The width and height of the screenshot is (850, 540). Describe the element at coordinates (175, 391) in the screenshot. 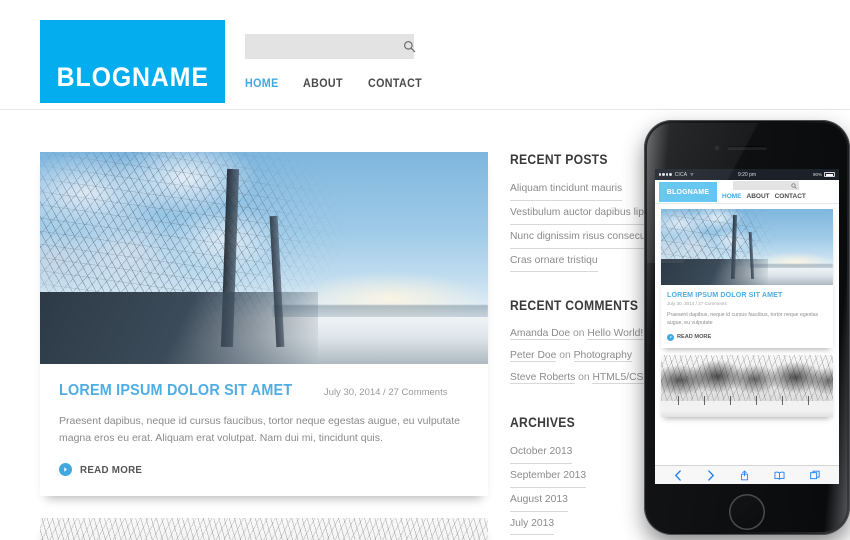

I see `post-title: LOREM IPSUM DOLOR SIT AMET` at that location.